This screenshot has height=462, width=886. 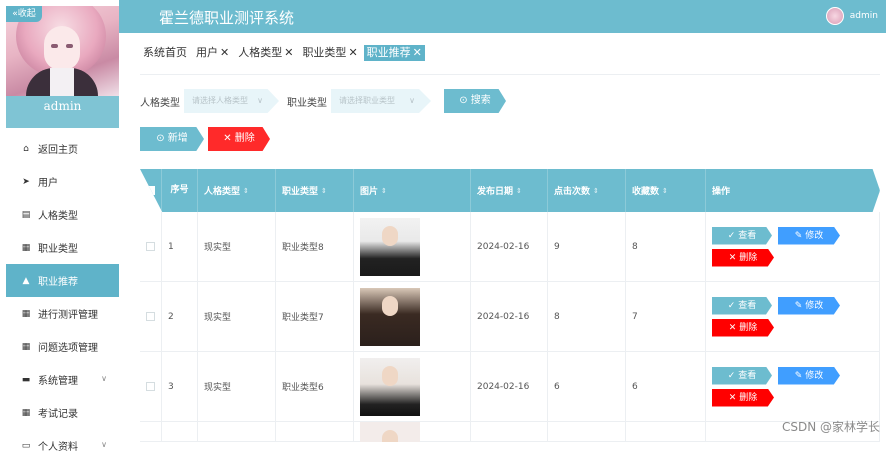 I want to click on app-title: 霍兰德职业测评系统, so click(x=226, y=17).